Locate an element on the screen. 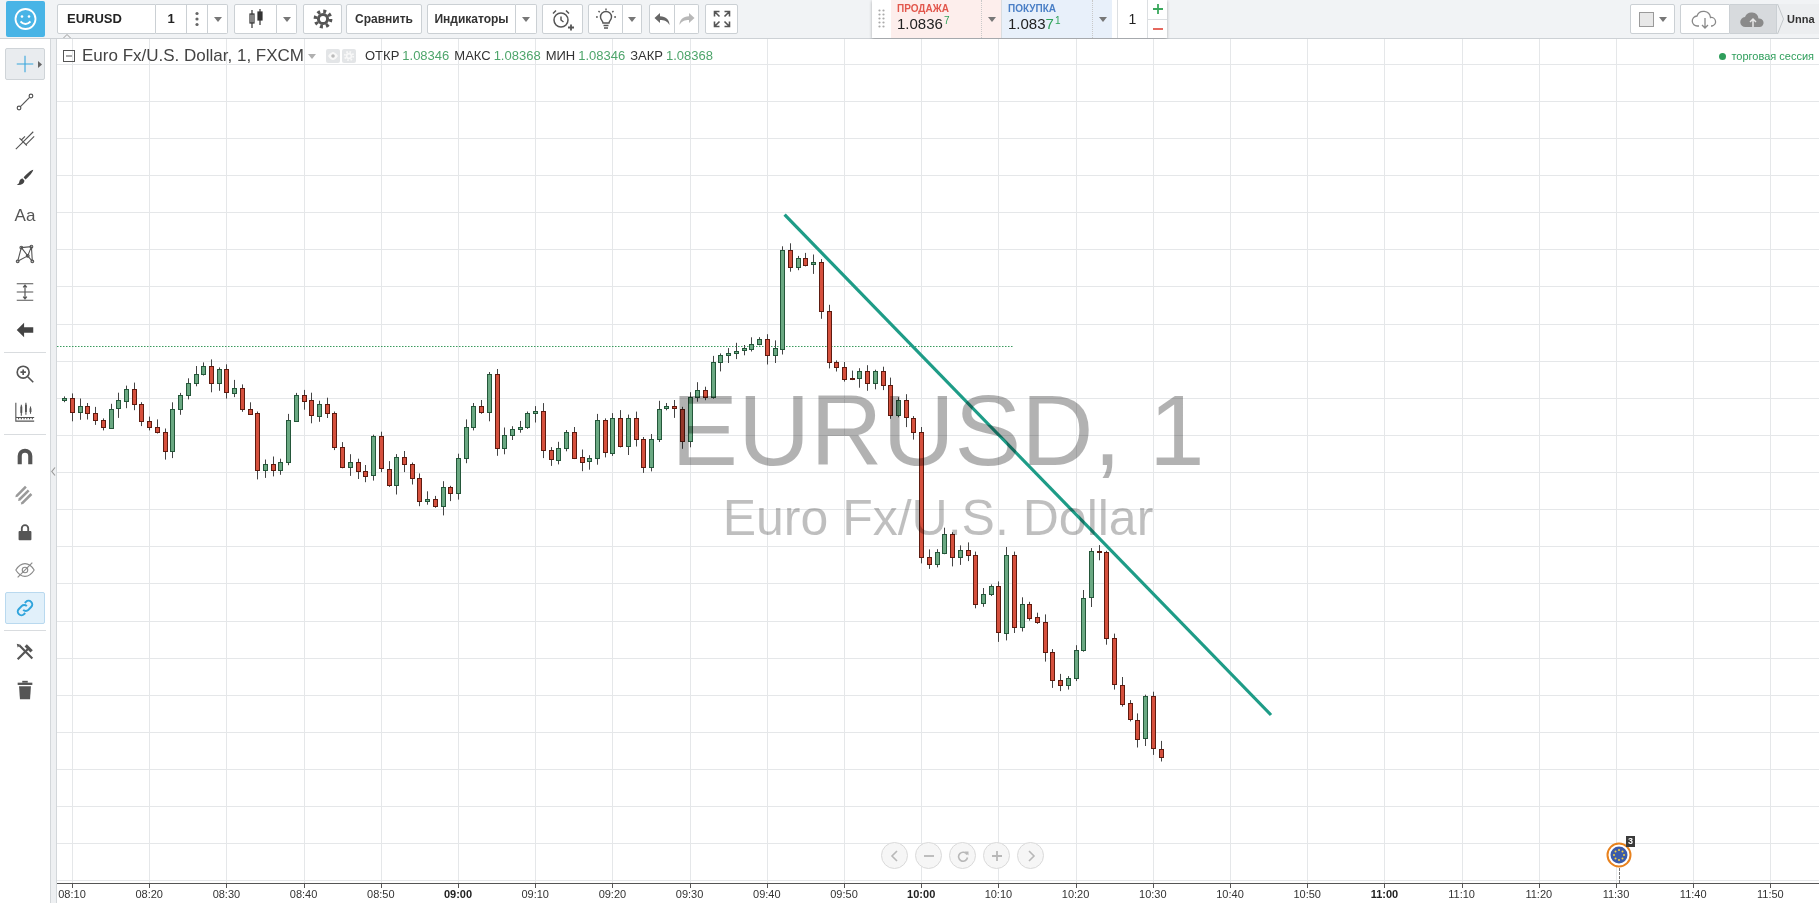 This screenshot has width=1819, height=903. fullscreen-icon is located at coordinates (721, 19).